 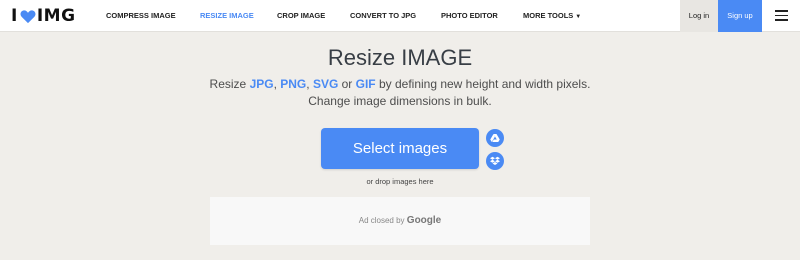 I want to click on format-svg: SVG, so click(x=325, y=84).